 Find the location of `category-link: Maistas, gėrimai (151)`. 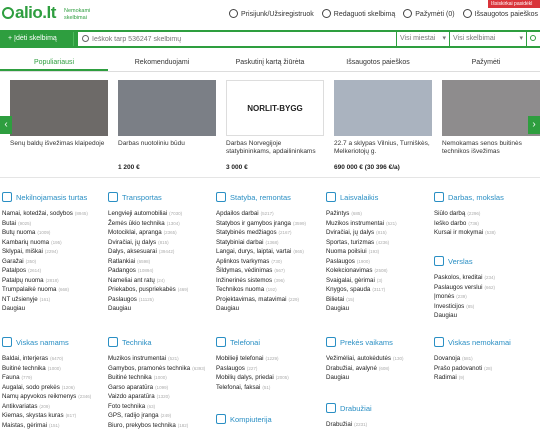

category-link: Maistas, gėrimai (151) is located at coordinates (54, 426).